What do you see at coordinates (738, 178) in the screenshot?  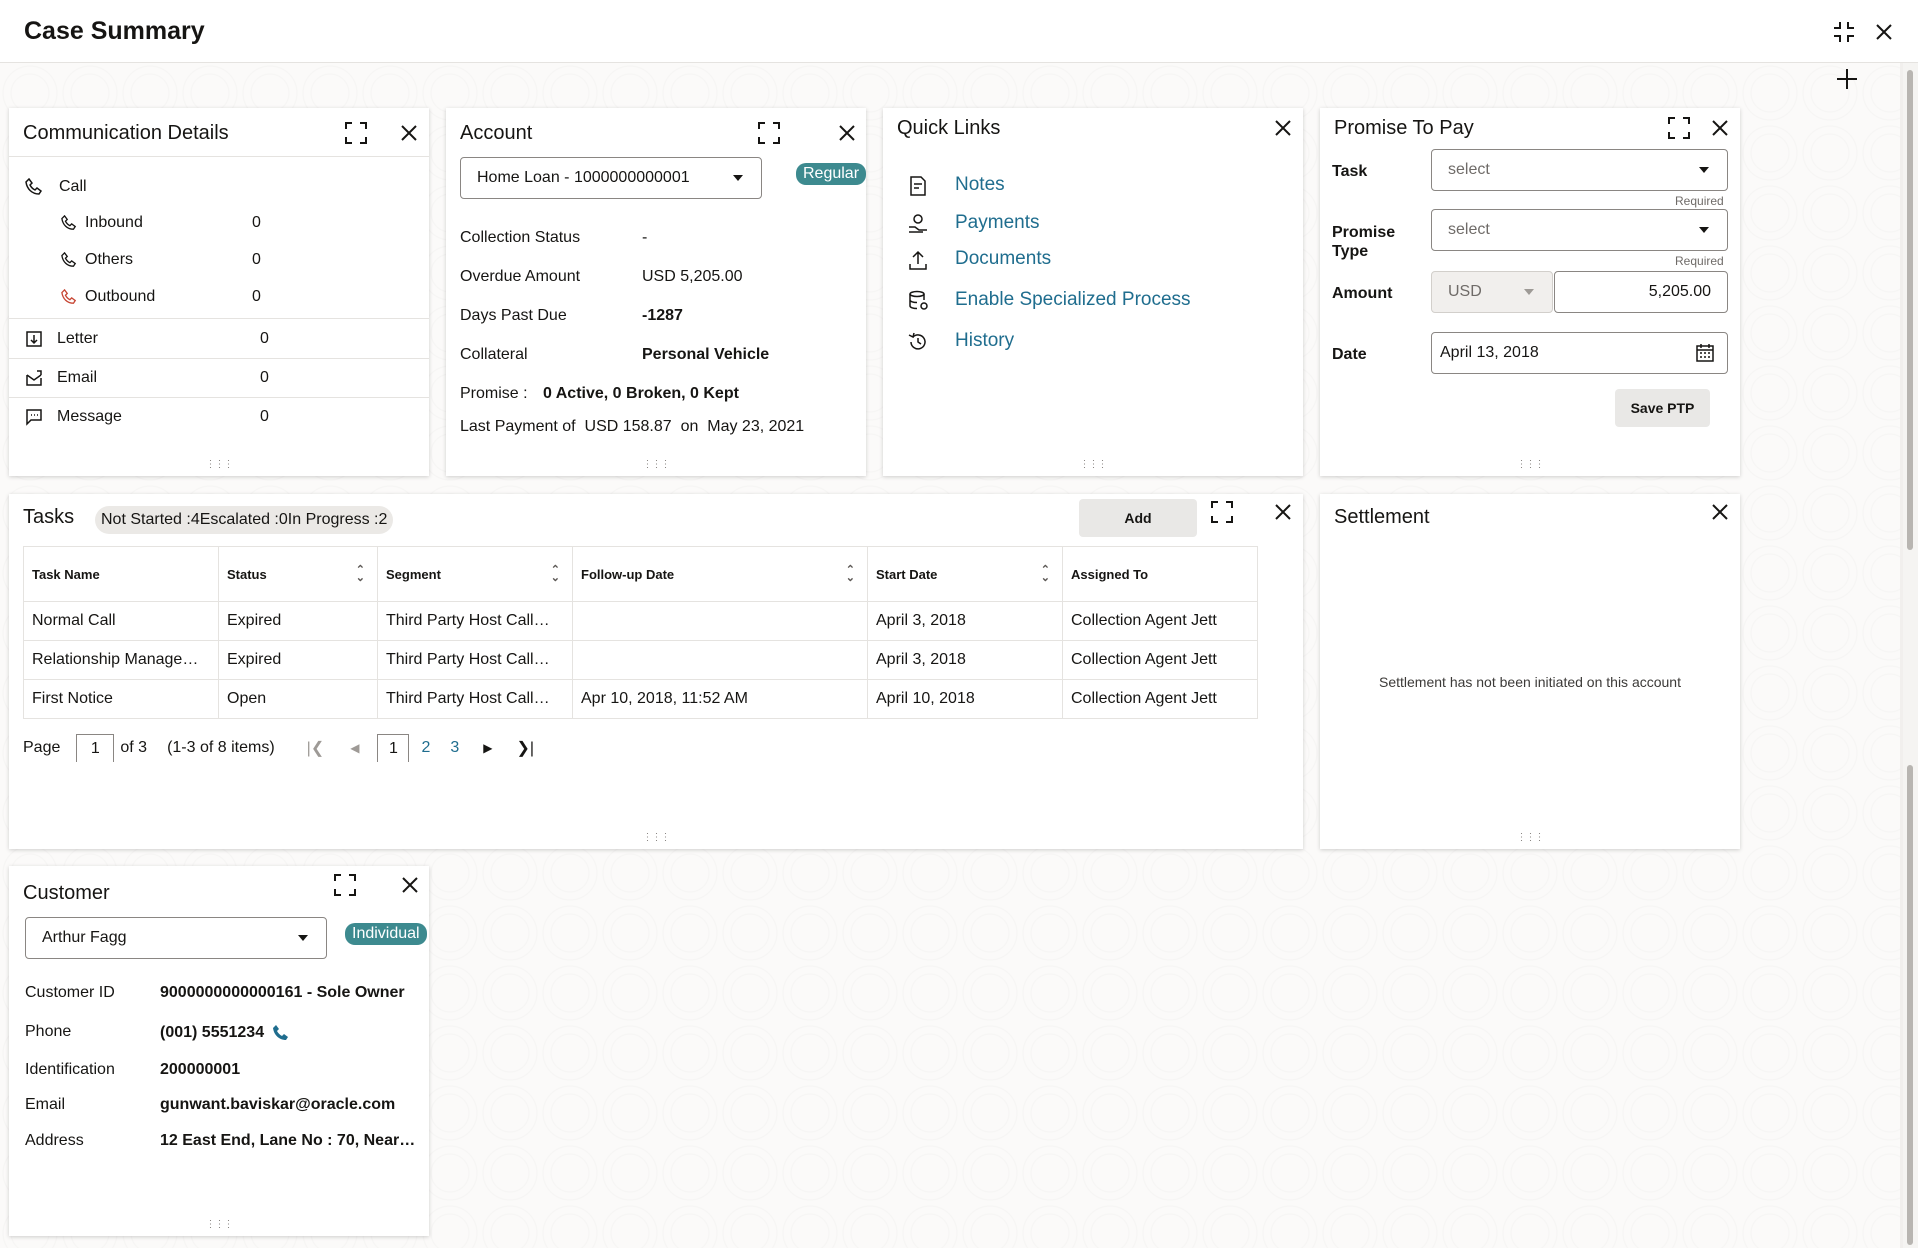 I see `chevron-down-icon` at bounding box center [738, 178].